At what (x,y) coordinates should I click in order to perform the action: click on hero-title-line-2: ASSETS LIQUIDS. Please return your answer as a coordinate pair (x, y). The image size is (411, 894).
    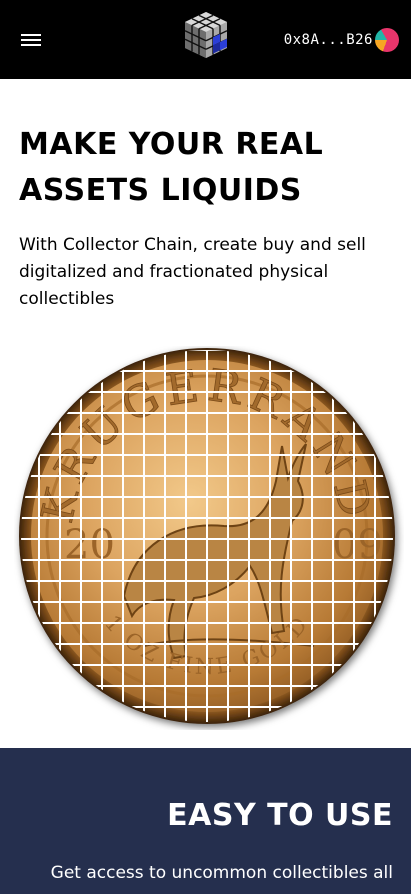
    Looking at the image, I should click on (160, 190).